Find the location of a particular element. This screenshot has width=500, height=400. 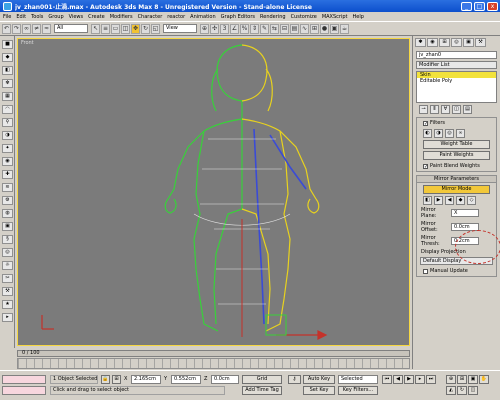

tab-nurbs-icon: ◠ is located at coordinates (7, 109).